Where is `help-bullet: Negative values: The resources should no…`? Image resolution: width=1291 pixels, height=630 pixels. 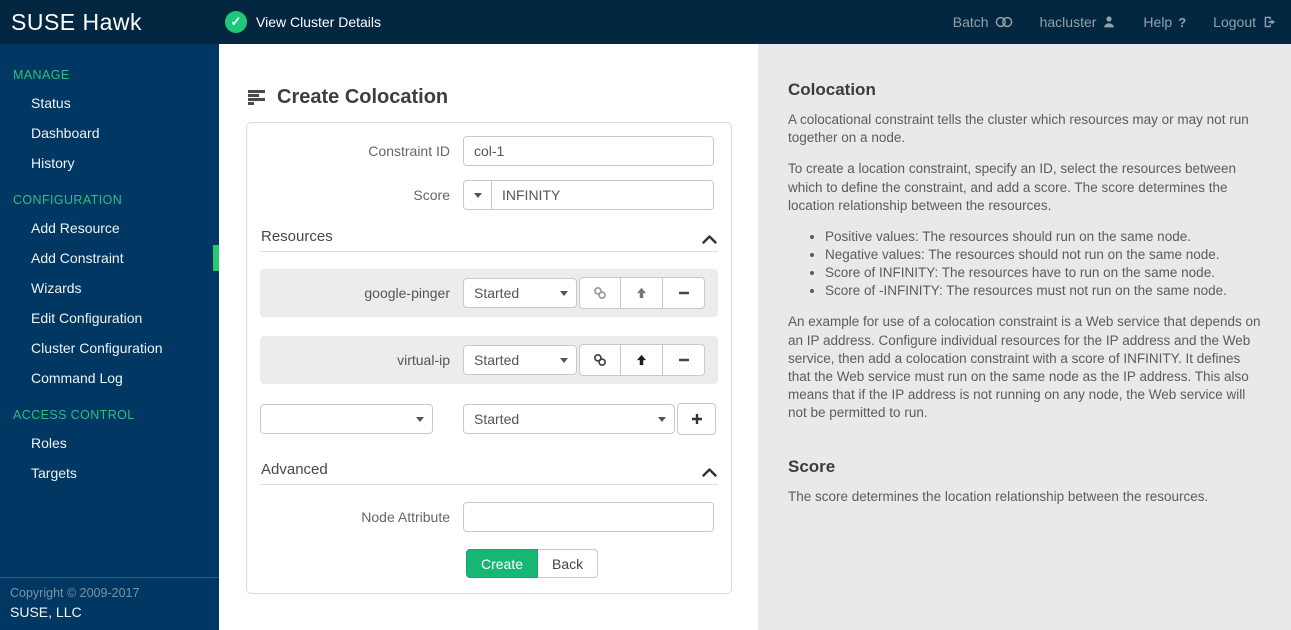 help-bullet: Negative values: The resources should no… is located at coordinates (1043, 255).